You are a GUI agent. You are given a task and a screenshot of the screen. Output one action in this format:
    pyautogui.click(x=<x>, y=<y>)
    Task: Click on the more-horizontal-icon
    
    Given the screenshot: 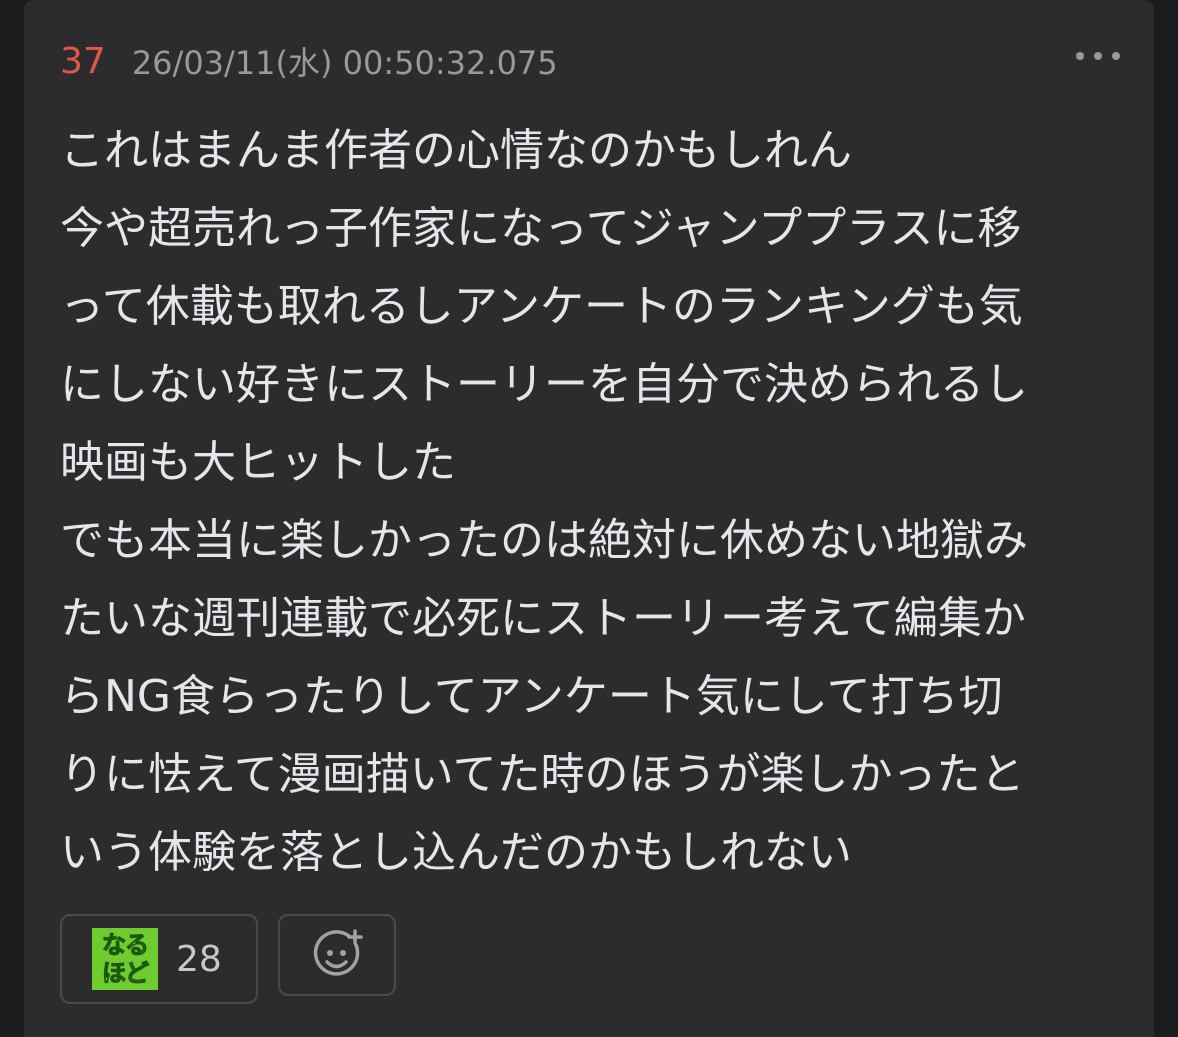 What is the action you would take?
    pyautogui.click(x=1098, y=56)
    